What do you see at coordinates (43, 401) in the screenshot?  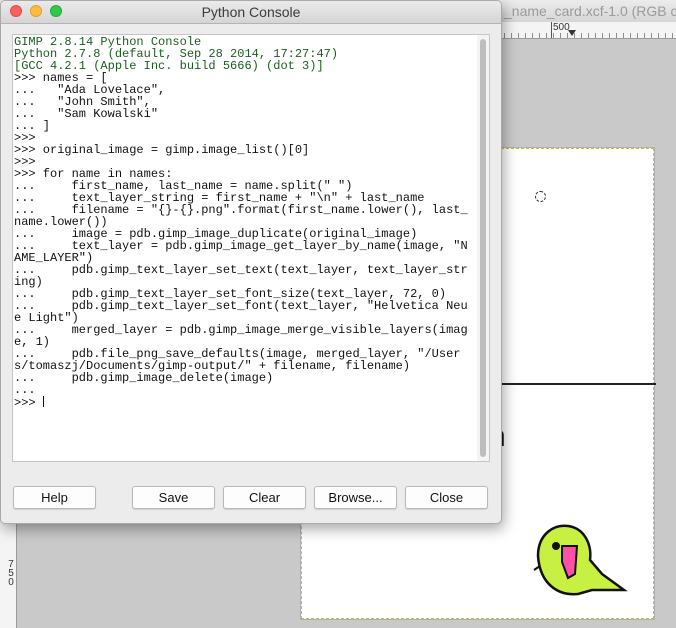 I see `text-caret` at bounding box center [43, 401].